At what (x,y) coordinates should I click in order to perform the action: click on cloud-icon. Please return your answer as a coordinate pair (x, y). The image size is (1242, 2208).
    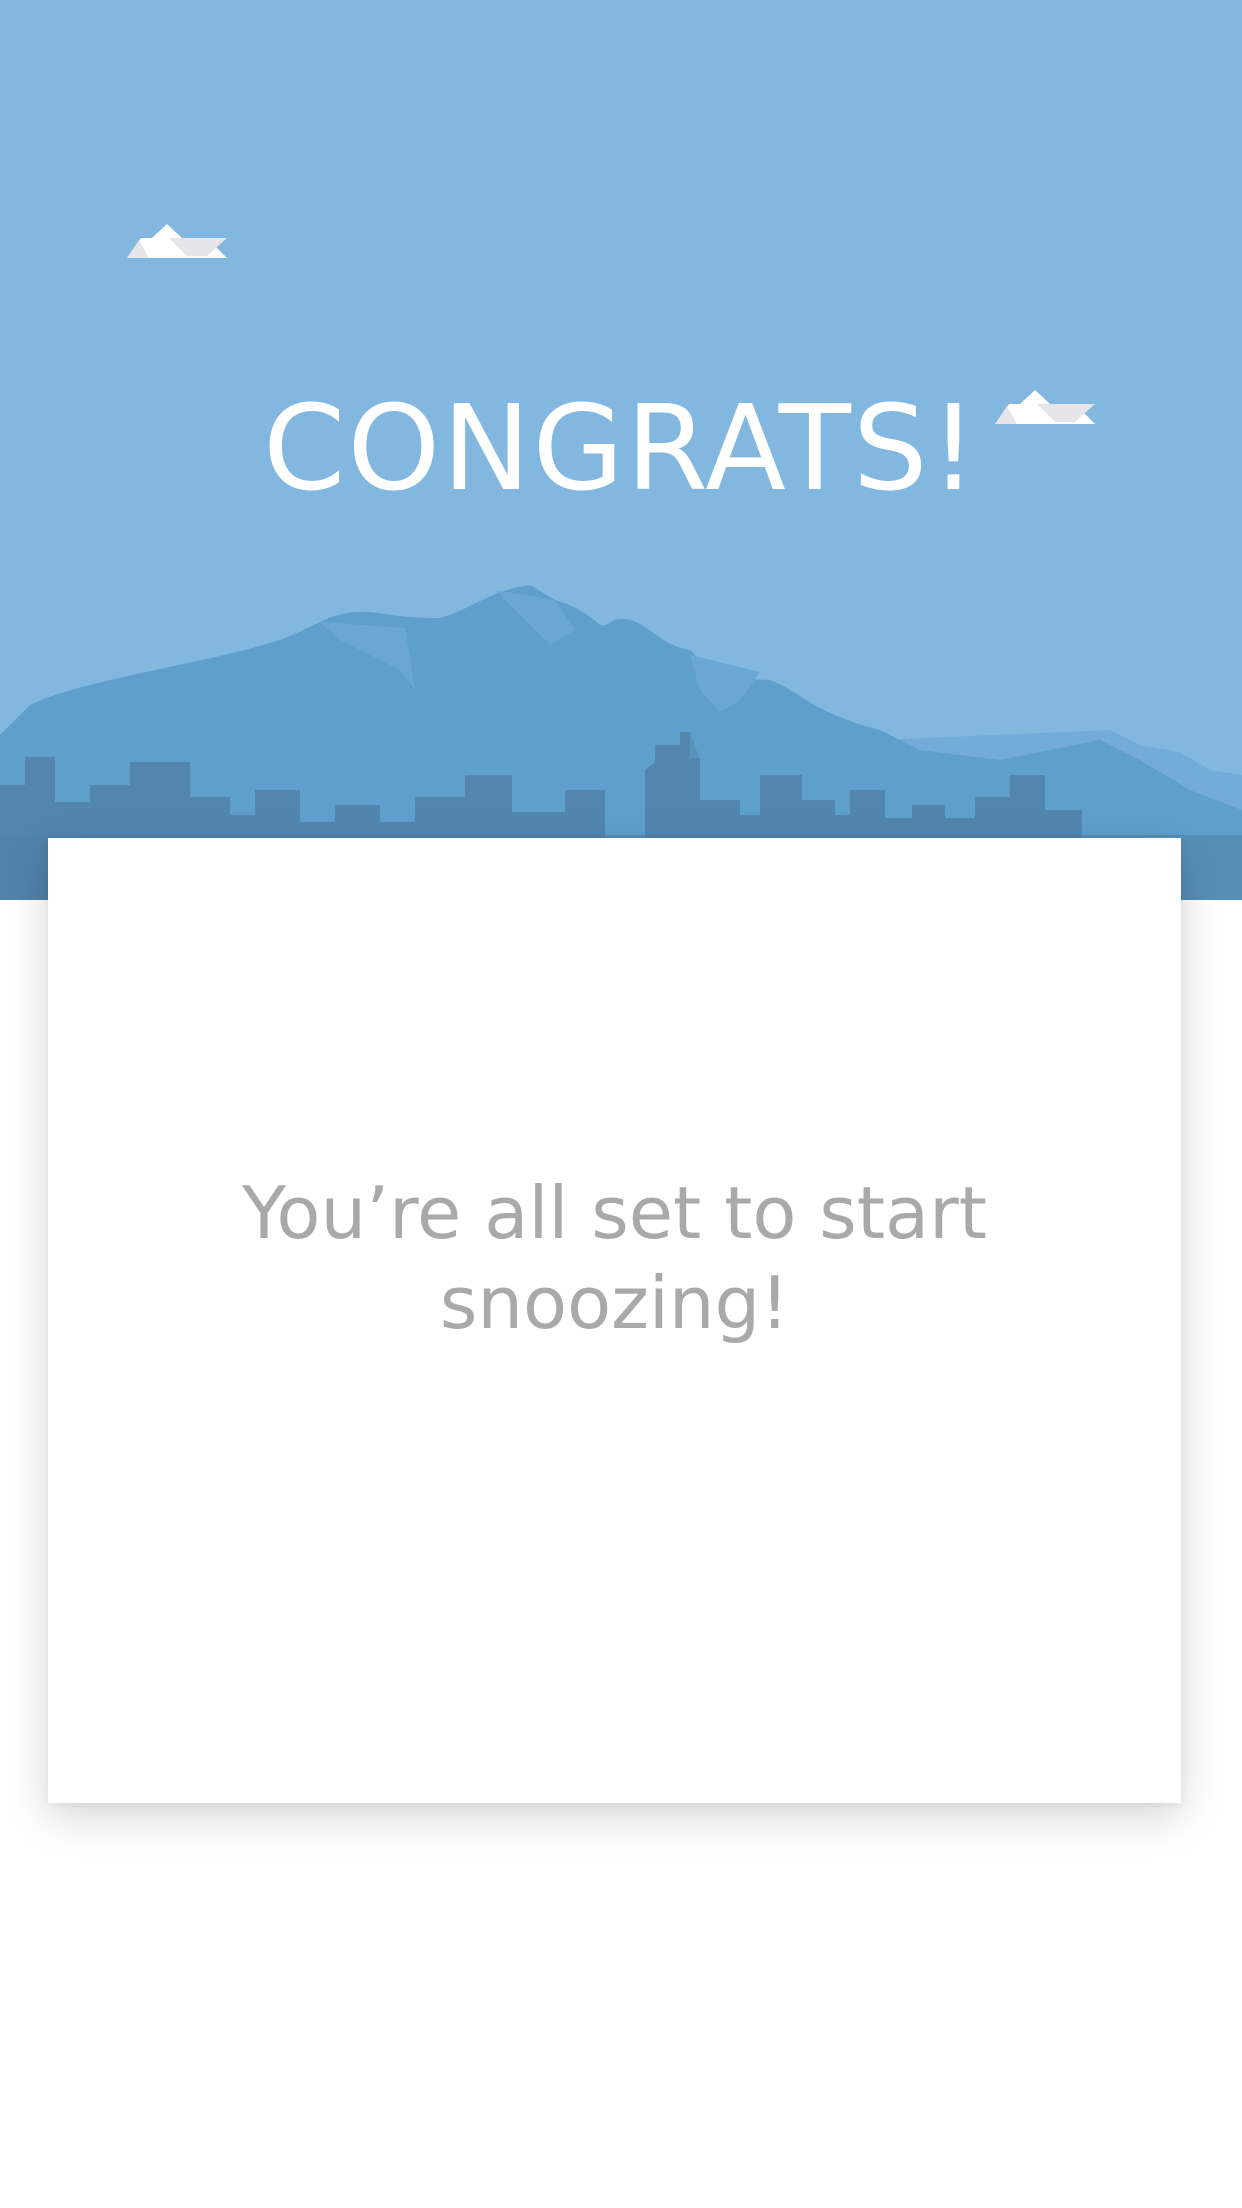
    Looking at the image, I should click on (177, 241).